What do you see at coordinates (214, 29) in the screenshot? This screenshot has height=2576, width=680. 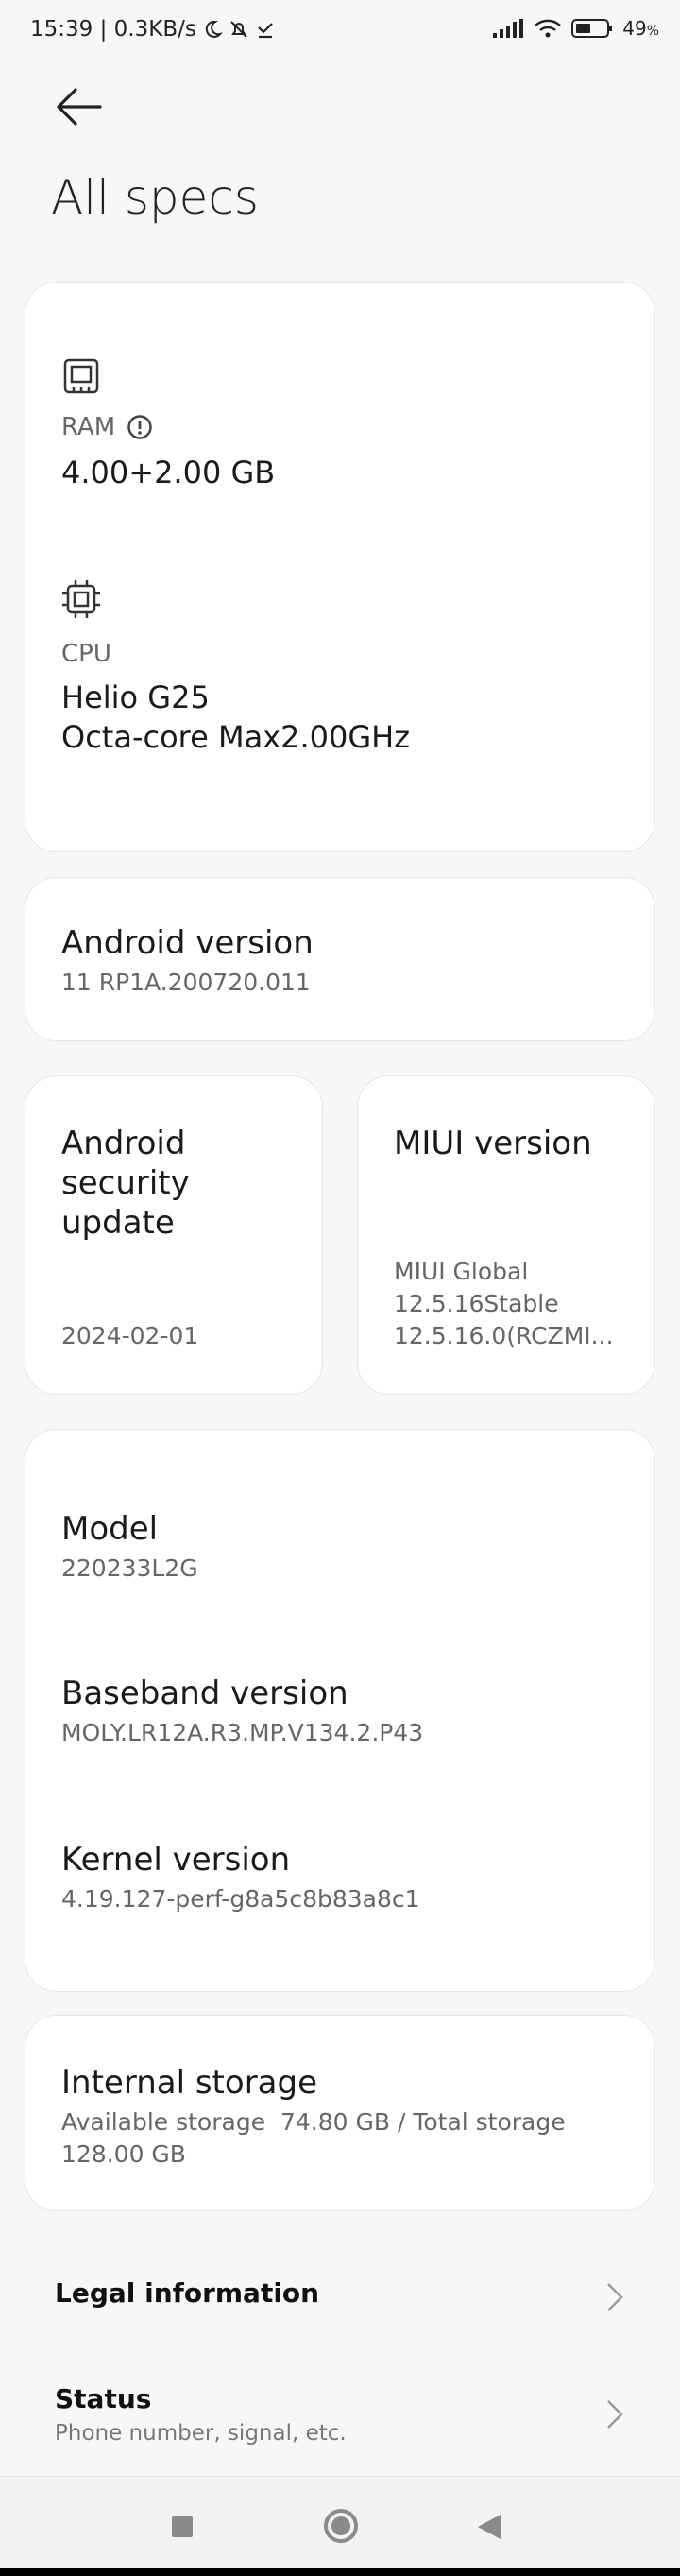 I see `moon-icon` at bounding box center [214, 29].